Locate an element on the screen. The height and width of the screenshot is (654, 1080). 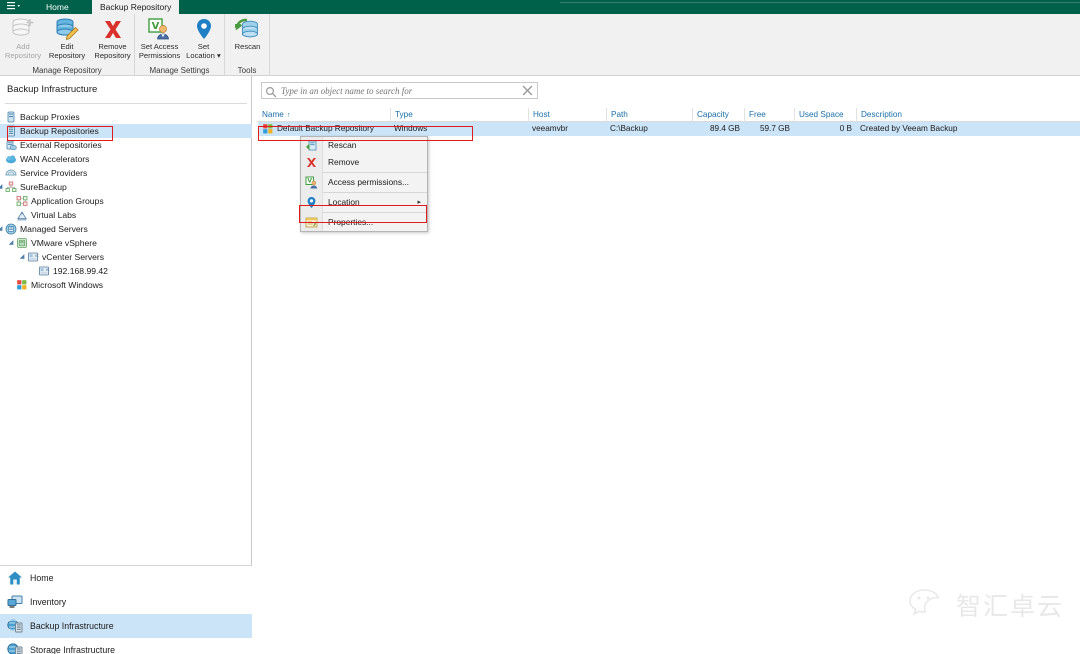
column-header-description: Description is located at coordinates (947, 115).